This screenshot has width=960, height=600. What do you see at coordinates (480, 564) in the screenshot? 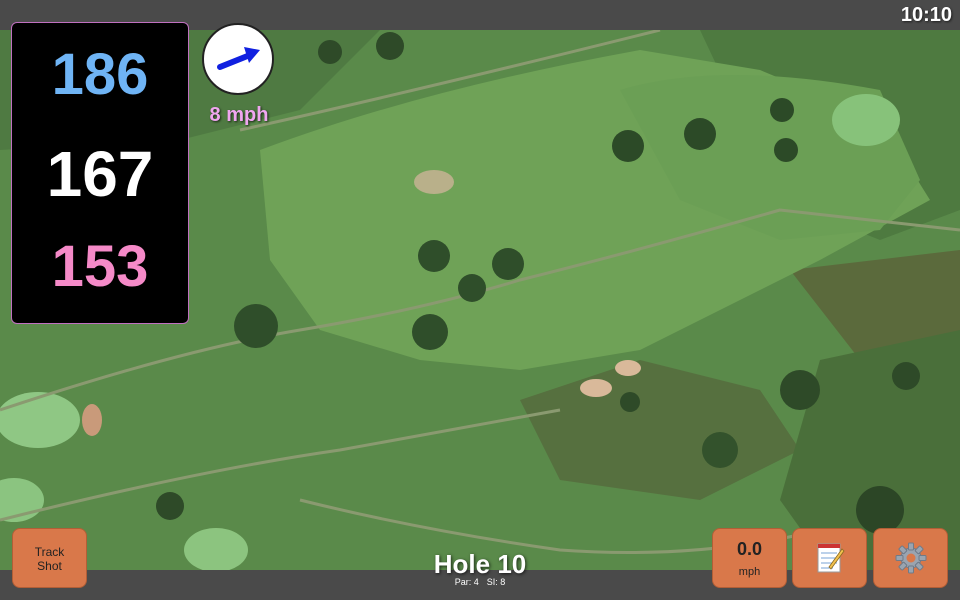
I see `hole-title: Hole 10` at bounding box center [480, 564].